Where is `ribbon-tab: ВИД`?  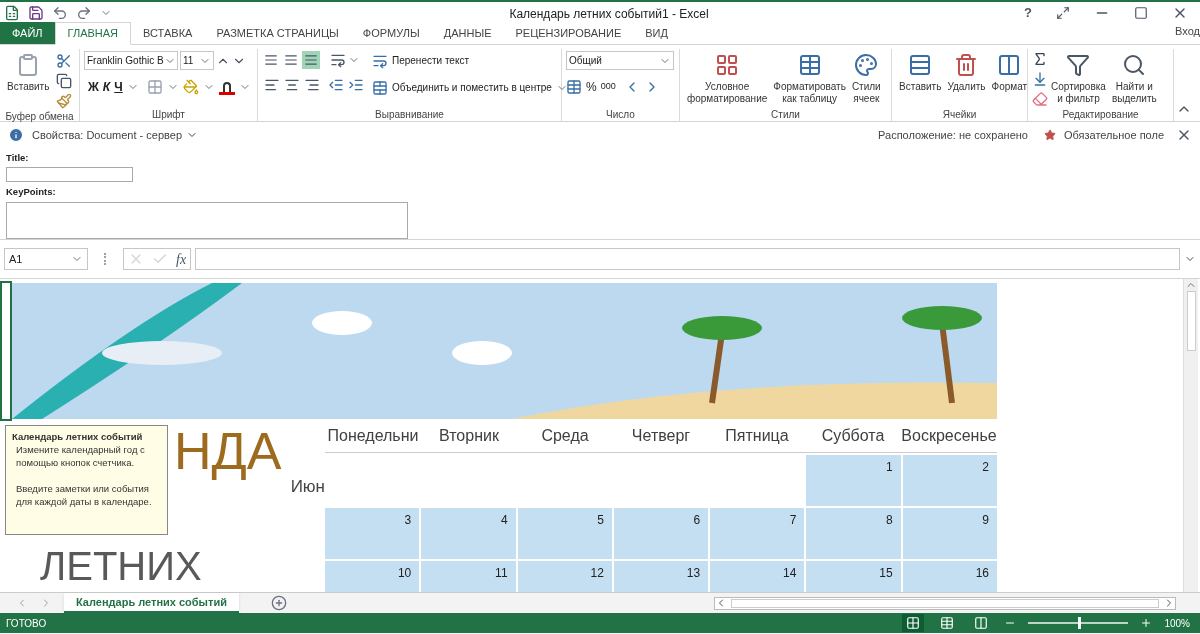
ribbon-tab: ВИД is located at coordinates (656, 33).